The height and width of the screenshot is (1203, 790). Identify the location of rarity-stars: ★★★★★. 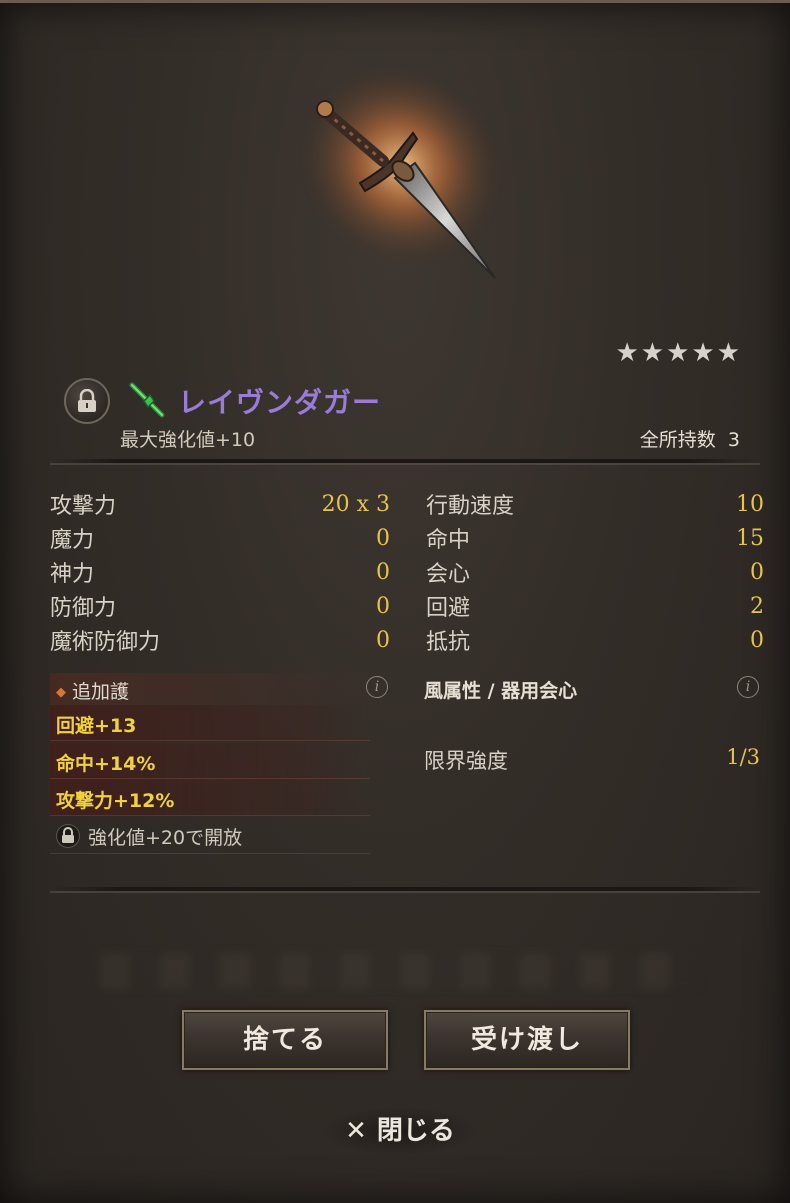
(678, 353).